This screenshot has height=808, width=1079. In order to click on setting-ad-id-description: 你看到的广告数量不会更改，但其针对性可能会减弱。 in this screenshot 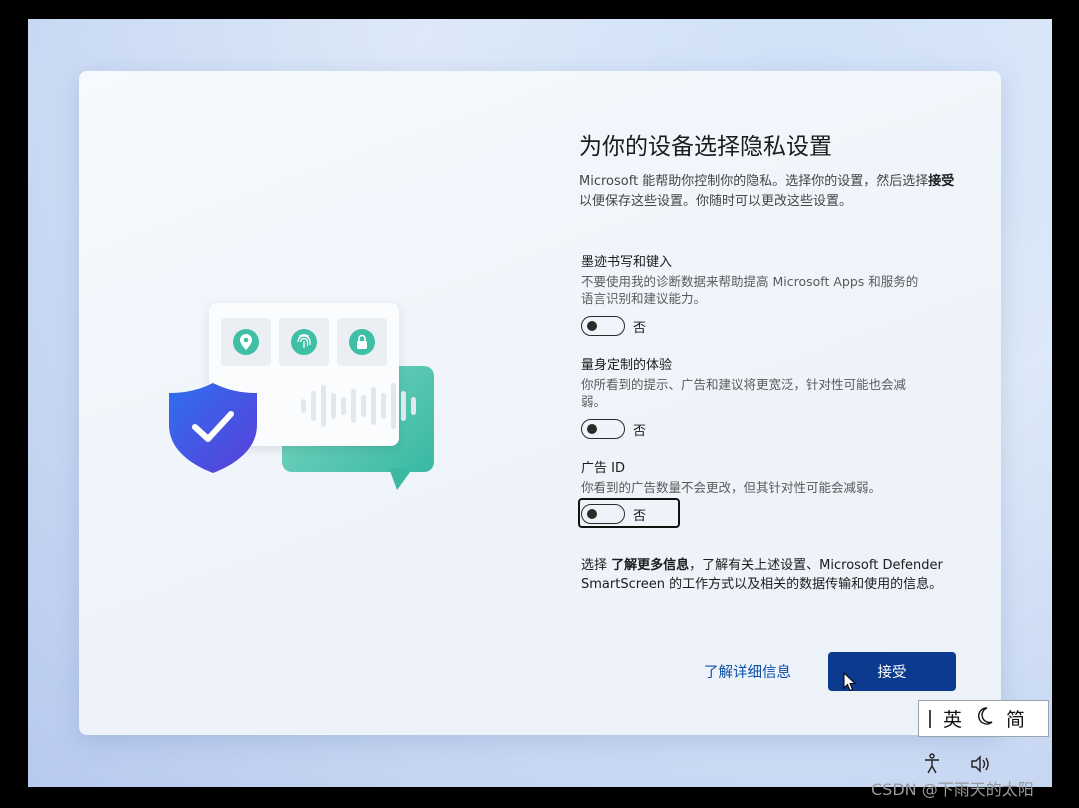, I will do `click(731, 487)`.